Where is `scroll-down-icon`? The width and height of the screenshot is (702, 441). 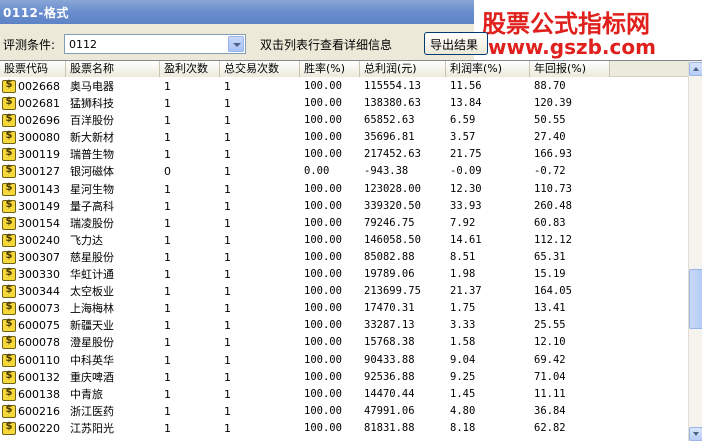 scroll-down-icon is located at coordinates (695, 434).